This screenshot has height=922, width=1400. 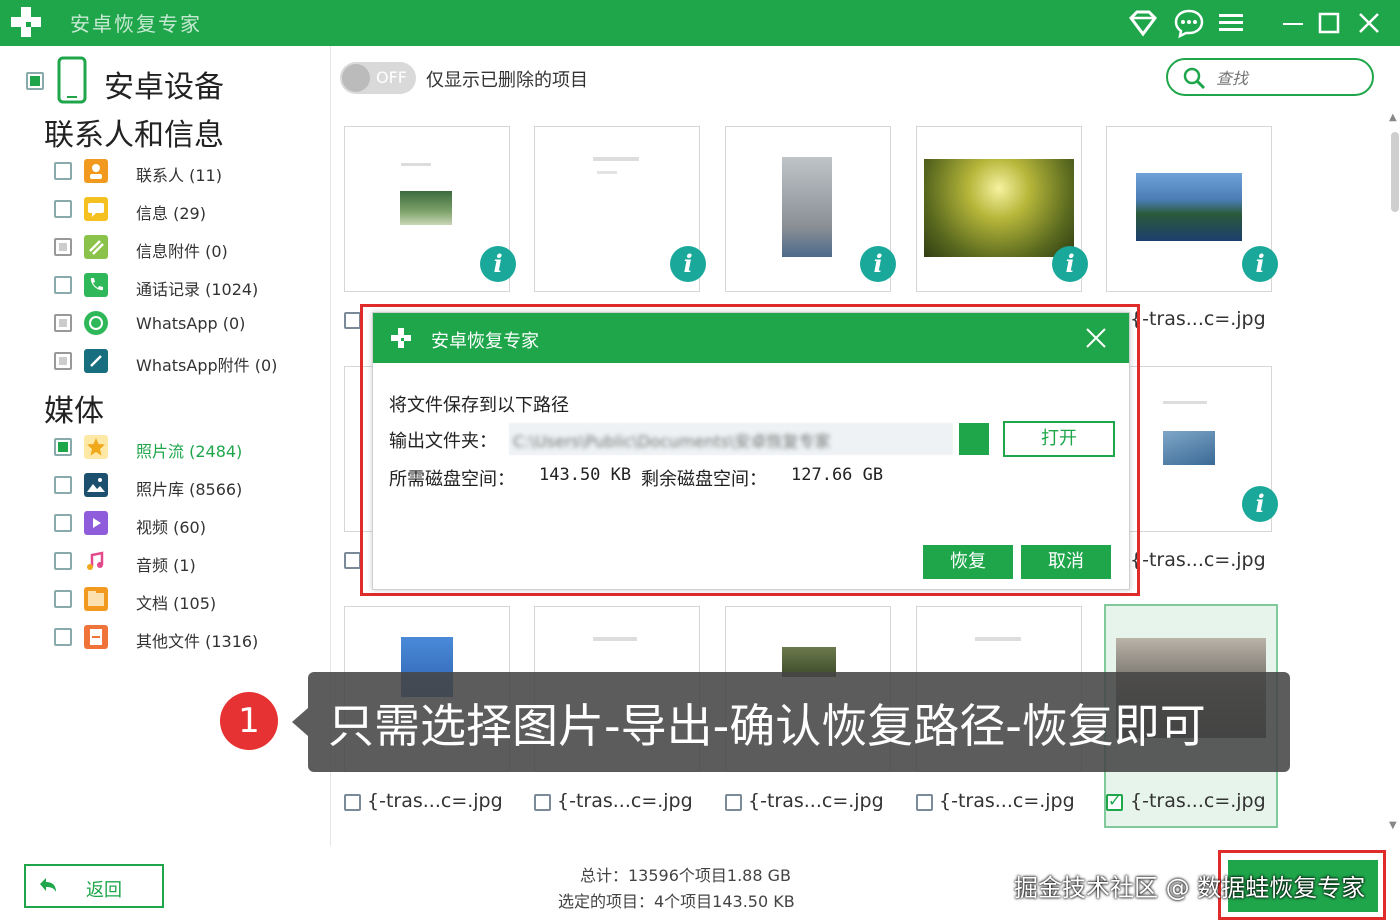 I want to click on app-logo-icon, so click(x=26, y=22).